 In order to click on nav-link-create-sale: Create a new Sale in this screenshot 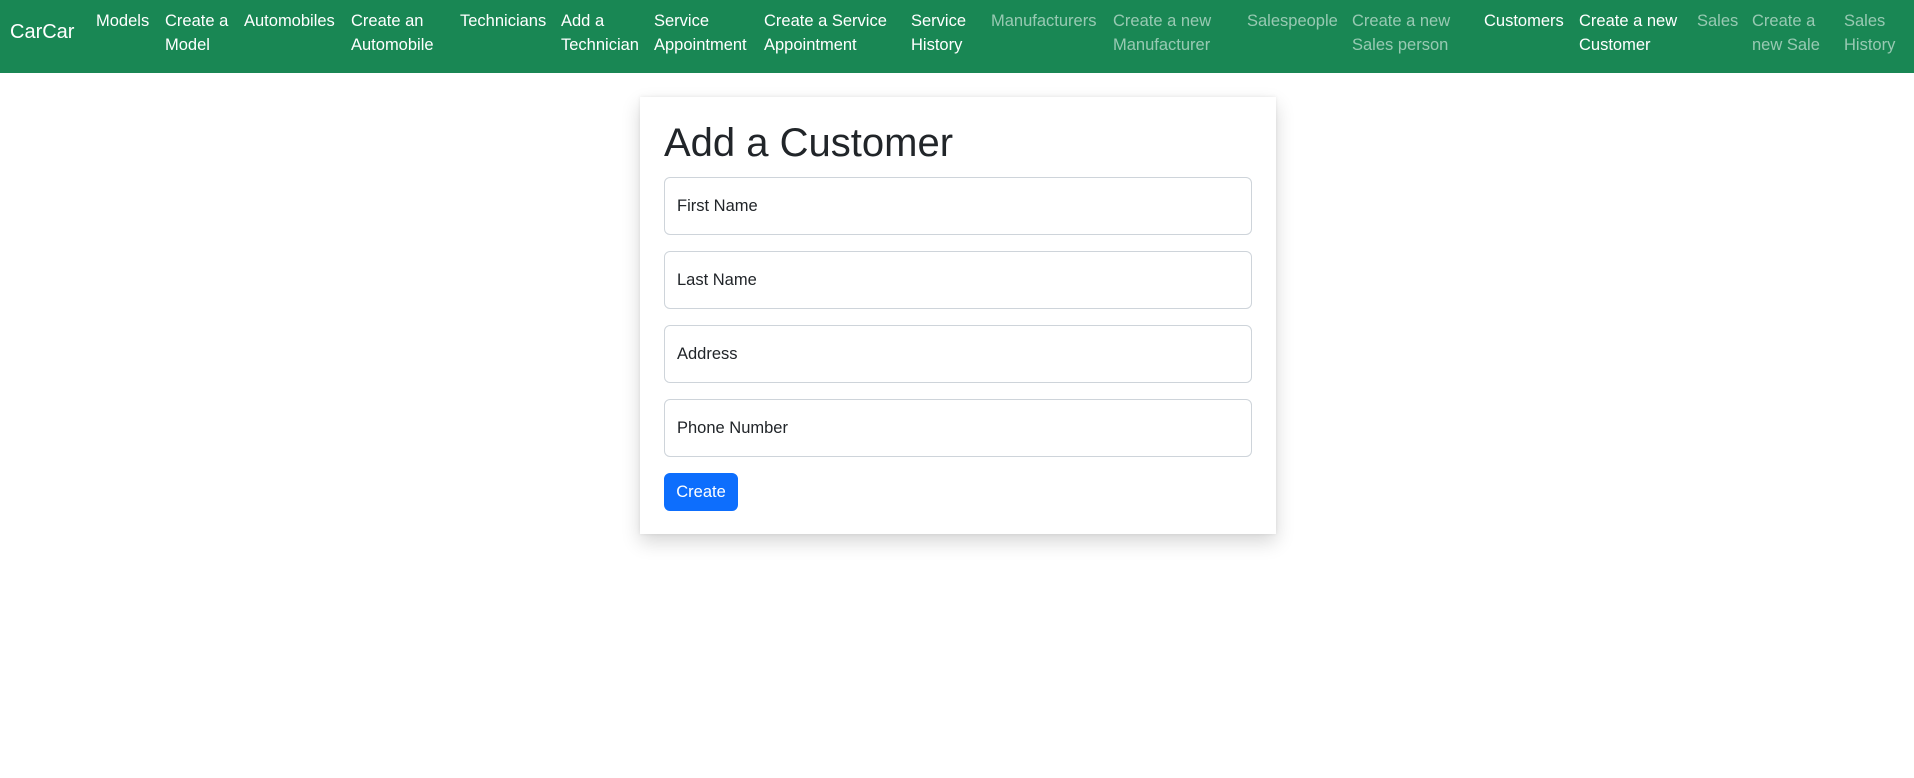, I will do `click(1786, 33)`.